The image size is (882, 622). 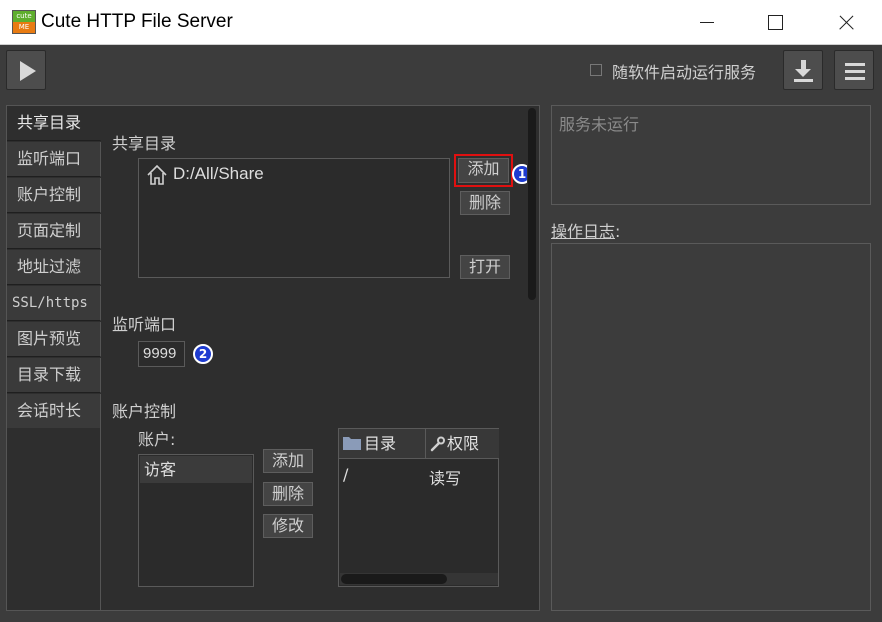 What do you see at coordinates (54, 339) in the screenshot?
I see `tab-image-preview: 图片预览` at bounding box center [54, 339].